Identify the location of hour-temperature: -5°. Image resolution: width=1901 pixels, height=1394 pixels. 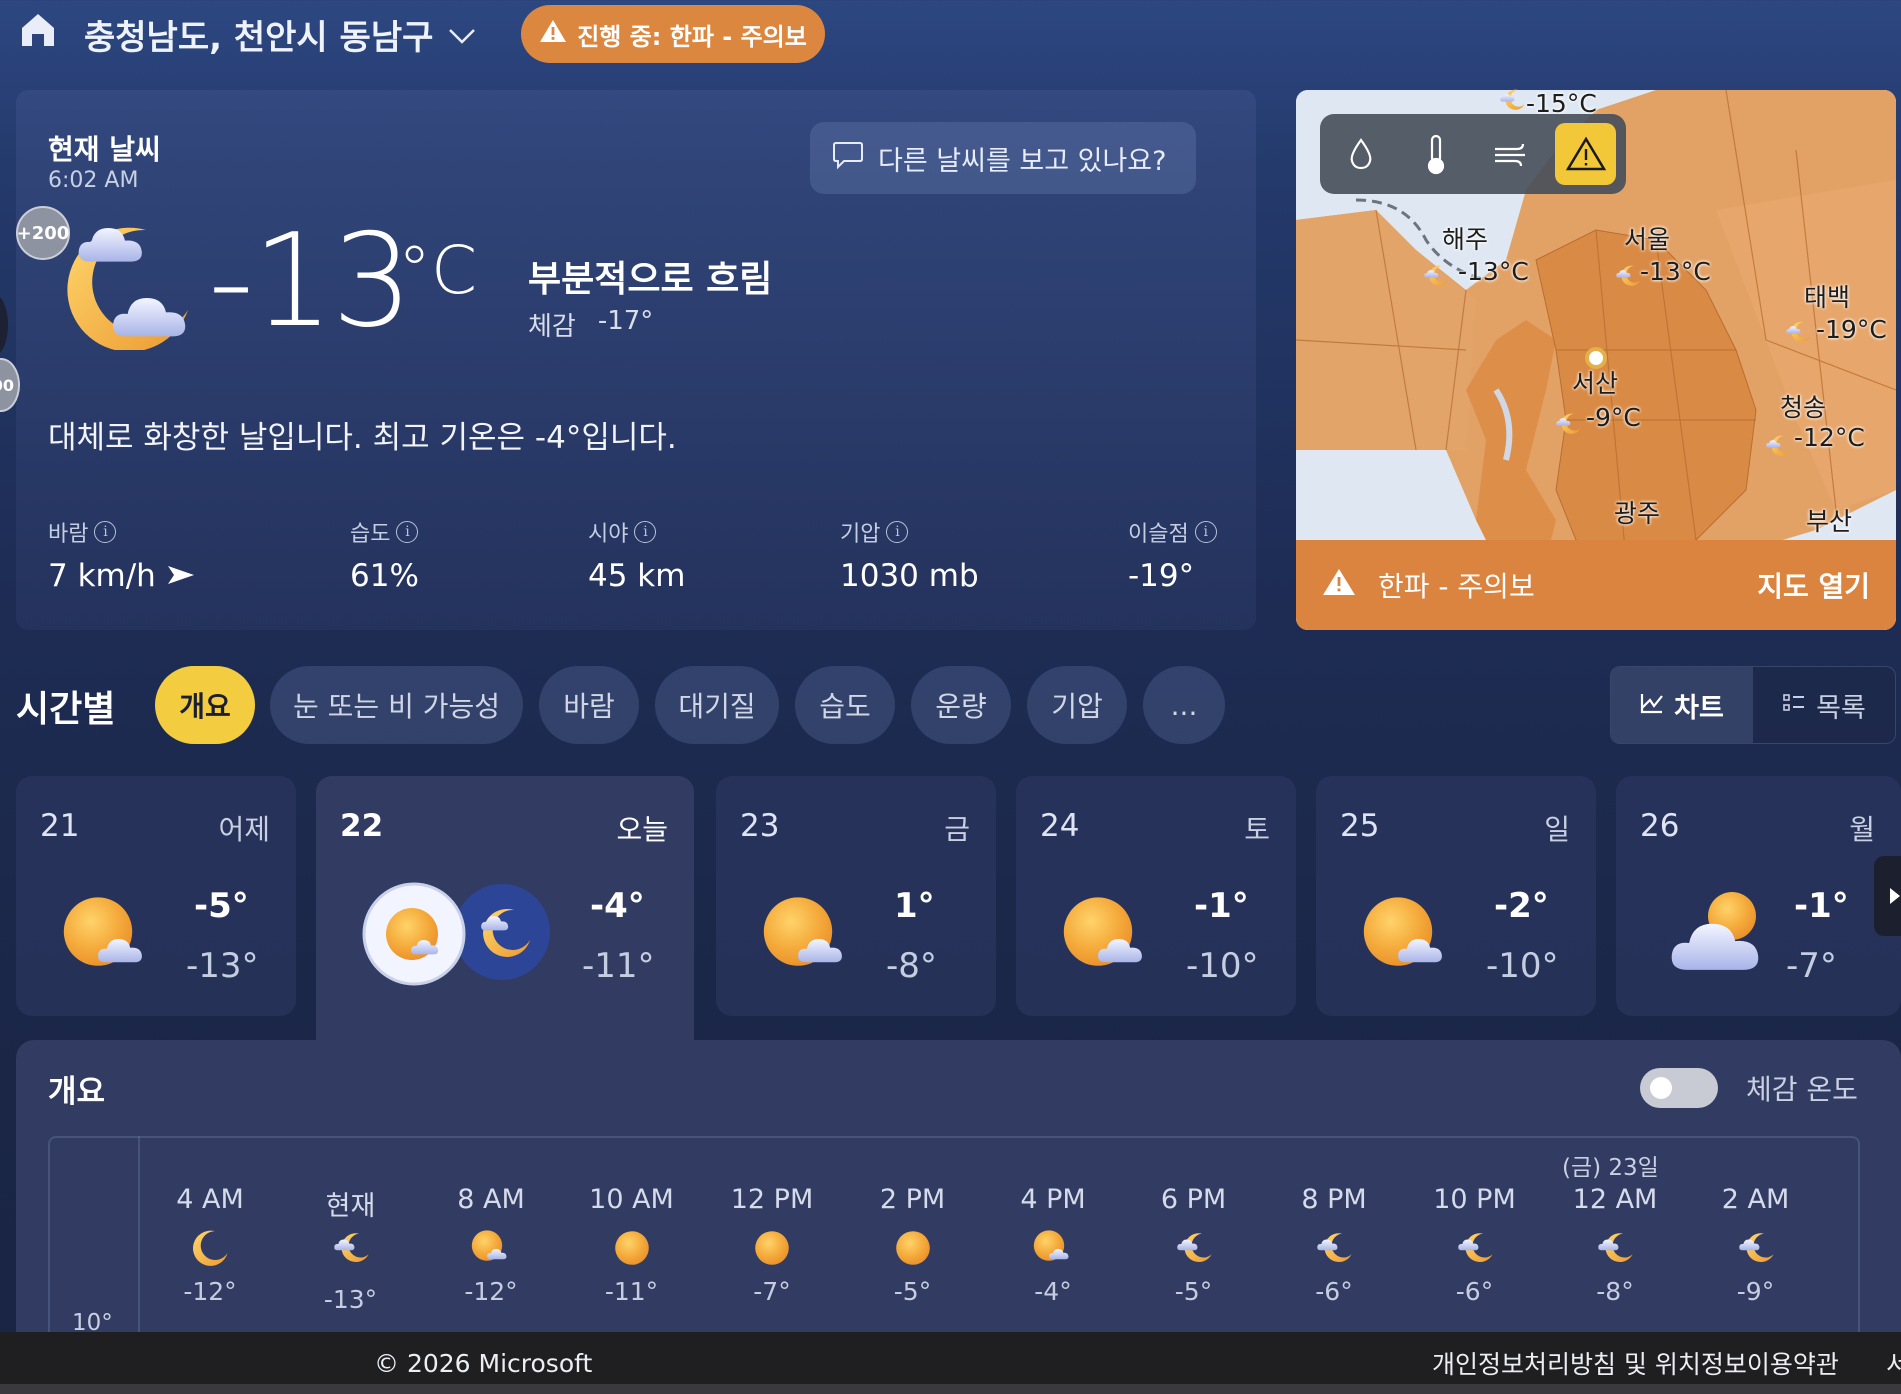
(1193, 1291).